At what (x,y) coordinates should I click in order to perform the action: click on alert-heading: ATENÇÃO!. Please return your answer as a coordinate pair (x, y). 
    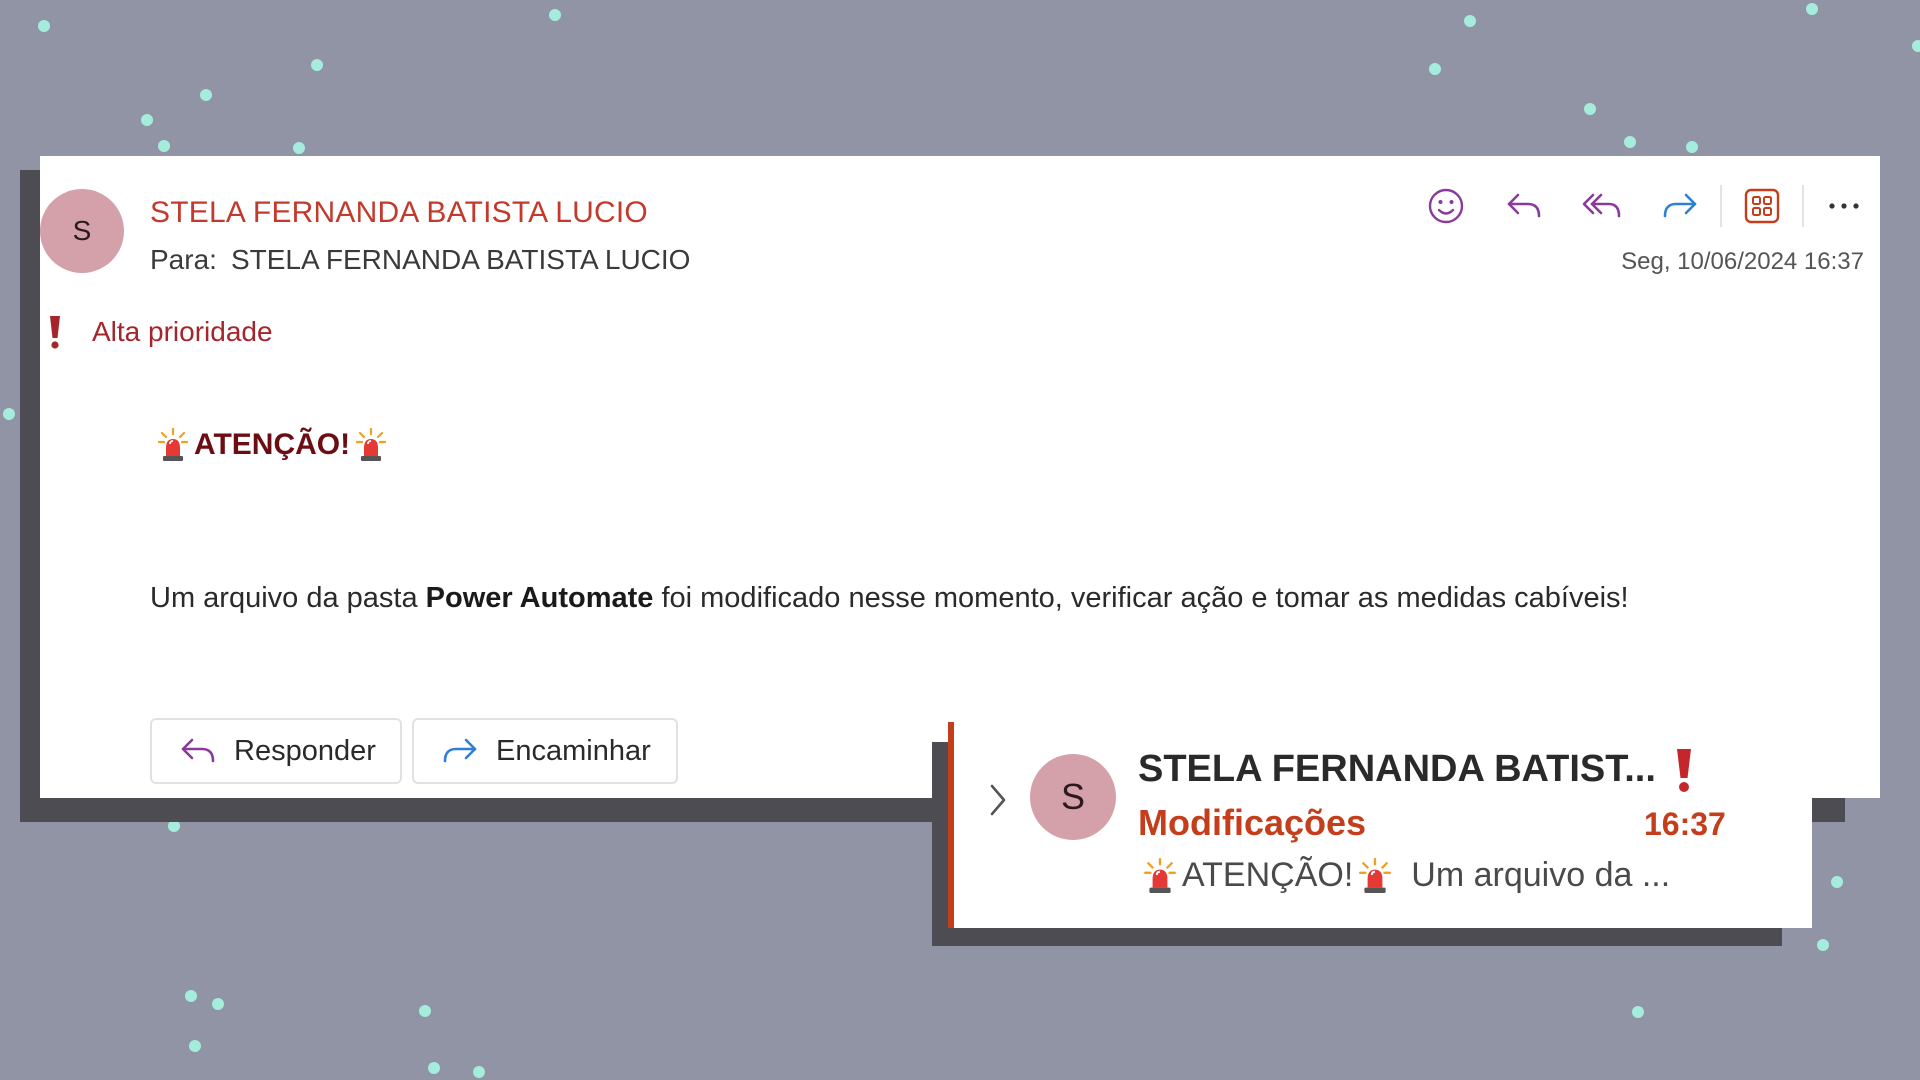
    Looking at the image, I should click on (272, 445).